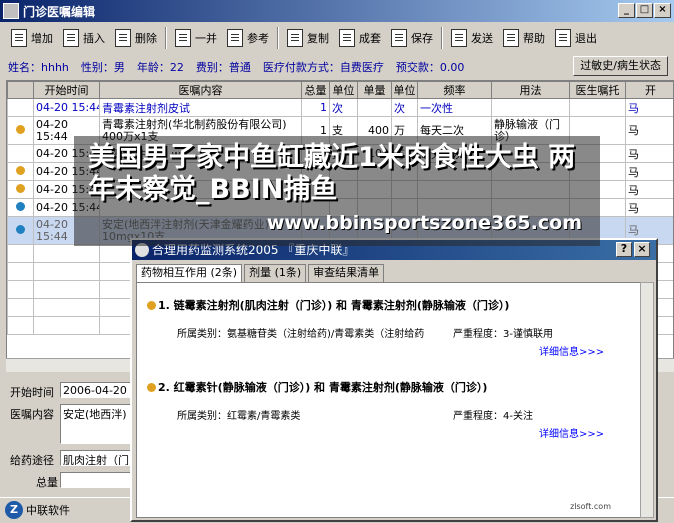 The image size is (674, 523). I want to click on dialog-close-button: ×, so click(642, 249).